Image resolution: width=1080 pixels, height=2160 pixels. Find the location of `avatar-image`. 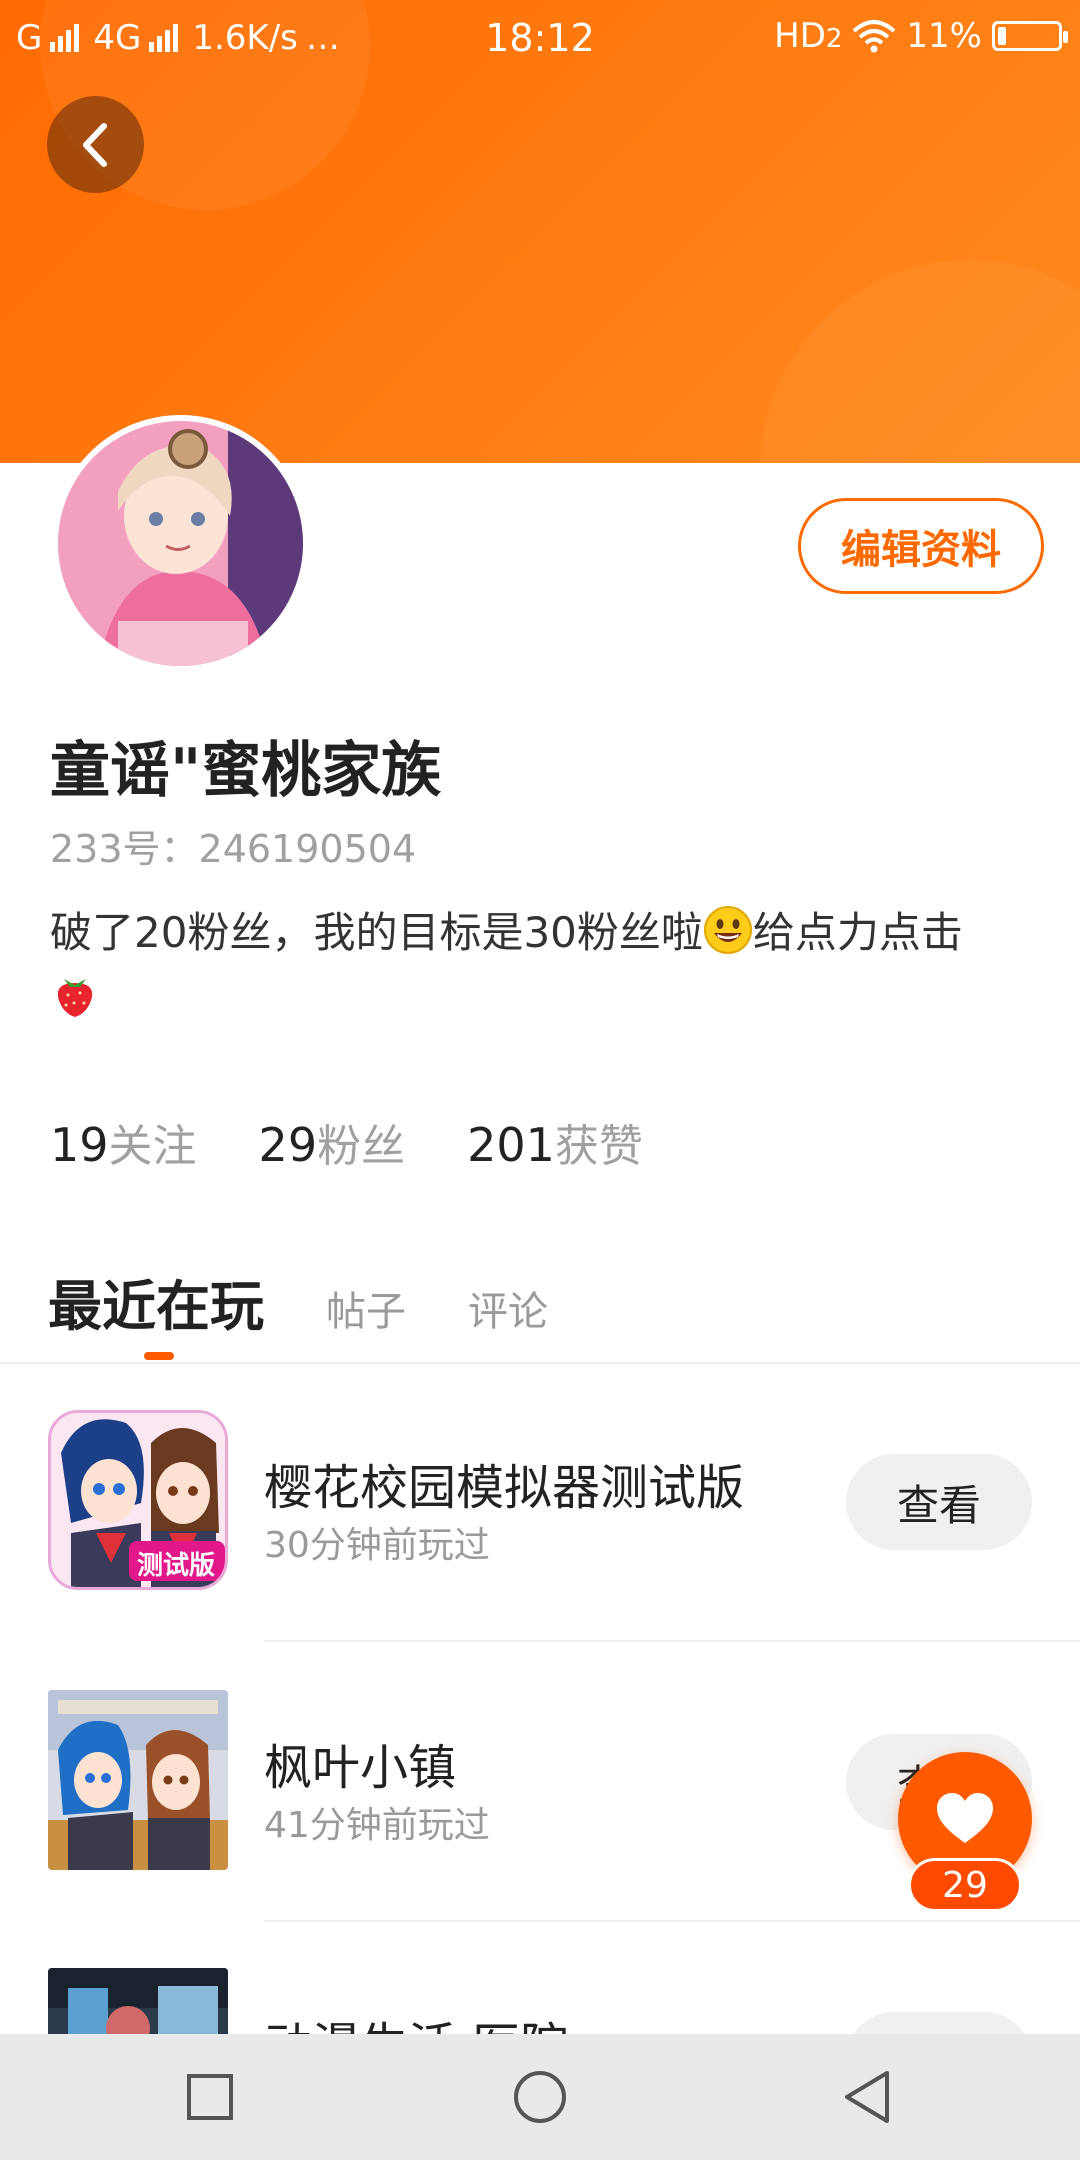

avatar-image is located at coordinates (180, 543).